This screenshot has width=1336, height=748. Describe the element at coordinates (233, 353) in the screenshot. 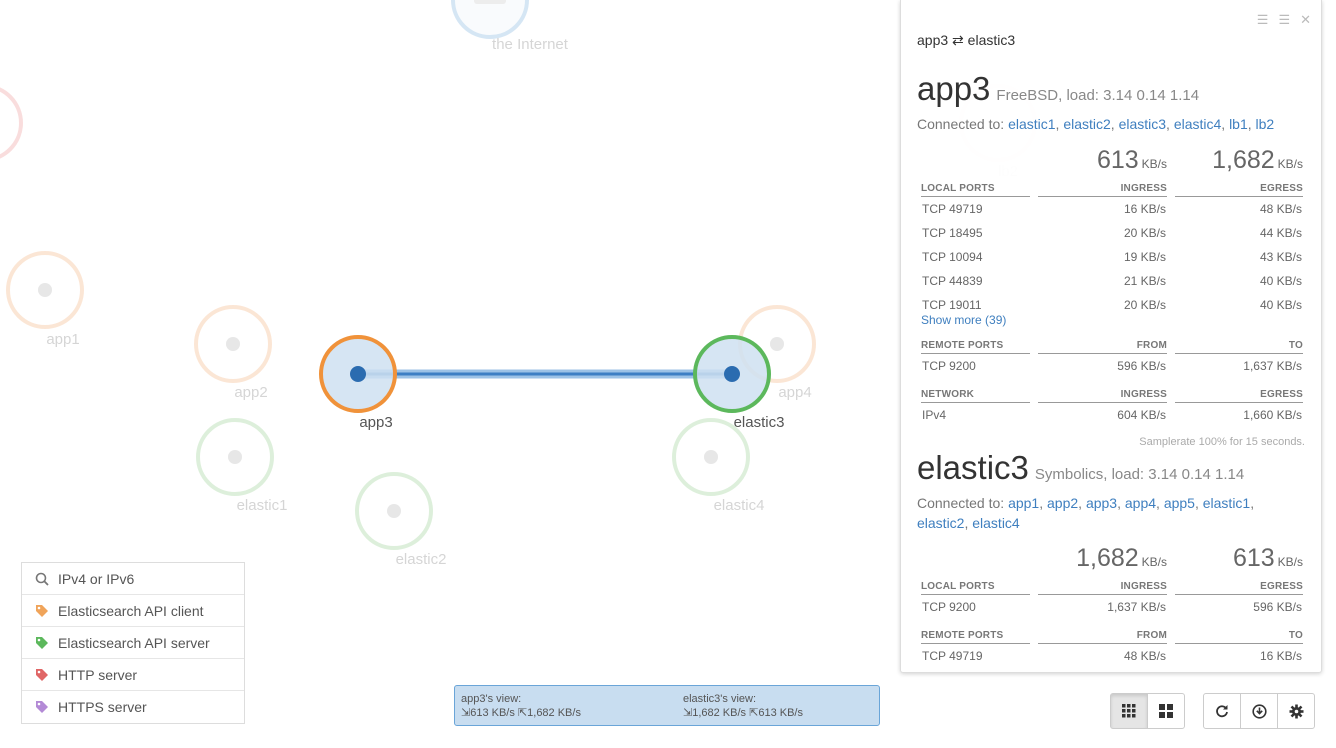

I see `node-app2: app2` at that location.